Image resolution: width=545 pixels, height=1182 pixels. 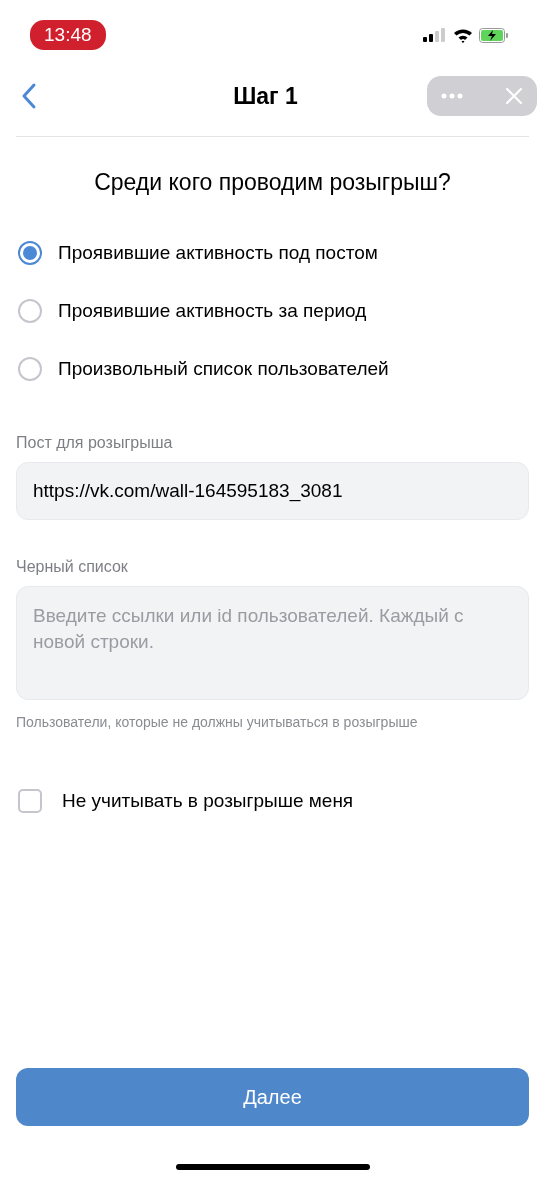 I want to click on signal-icon, so click(x=435, y=35).